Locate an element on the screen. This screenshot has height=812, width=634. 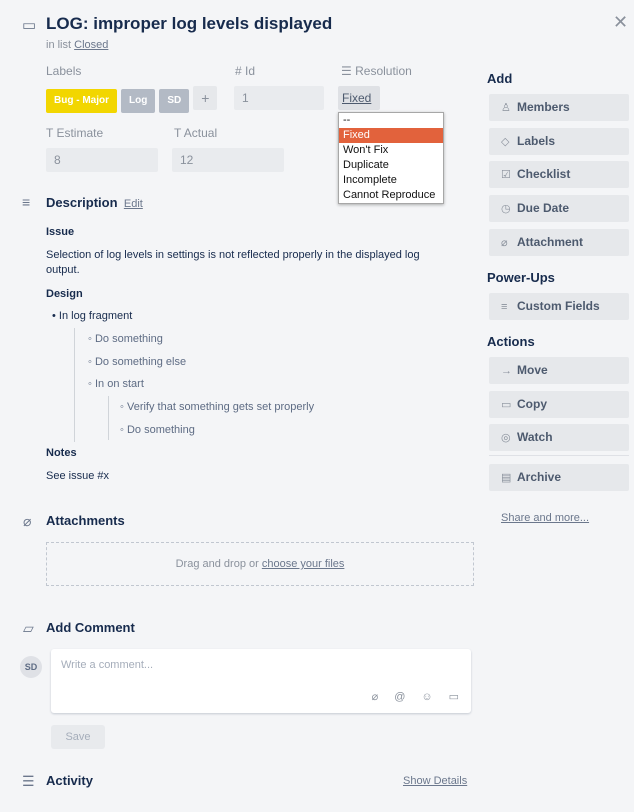
sidebar-divider is located at coordinates (559, 455).